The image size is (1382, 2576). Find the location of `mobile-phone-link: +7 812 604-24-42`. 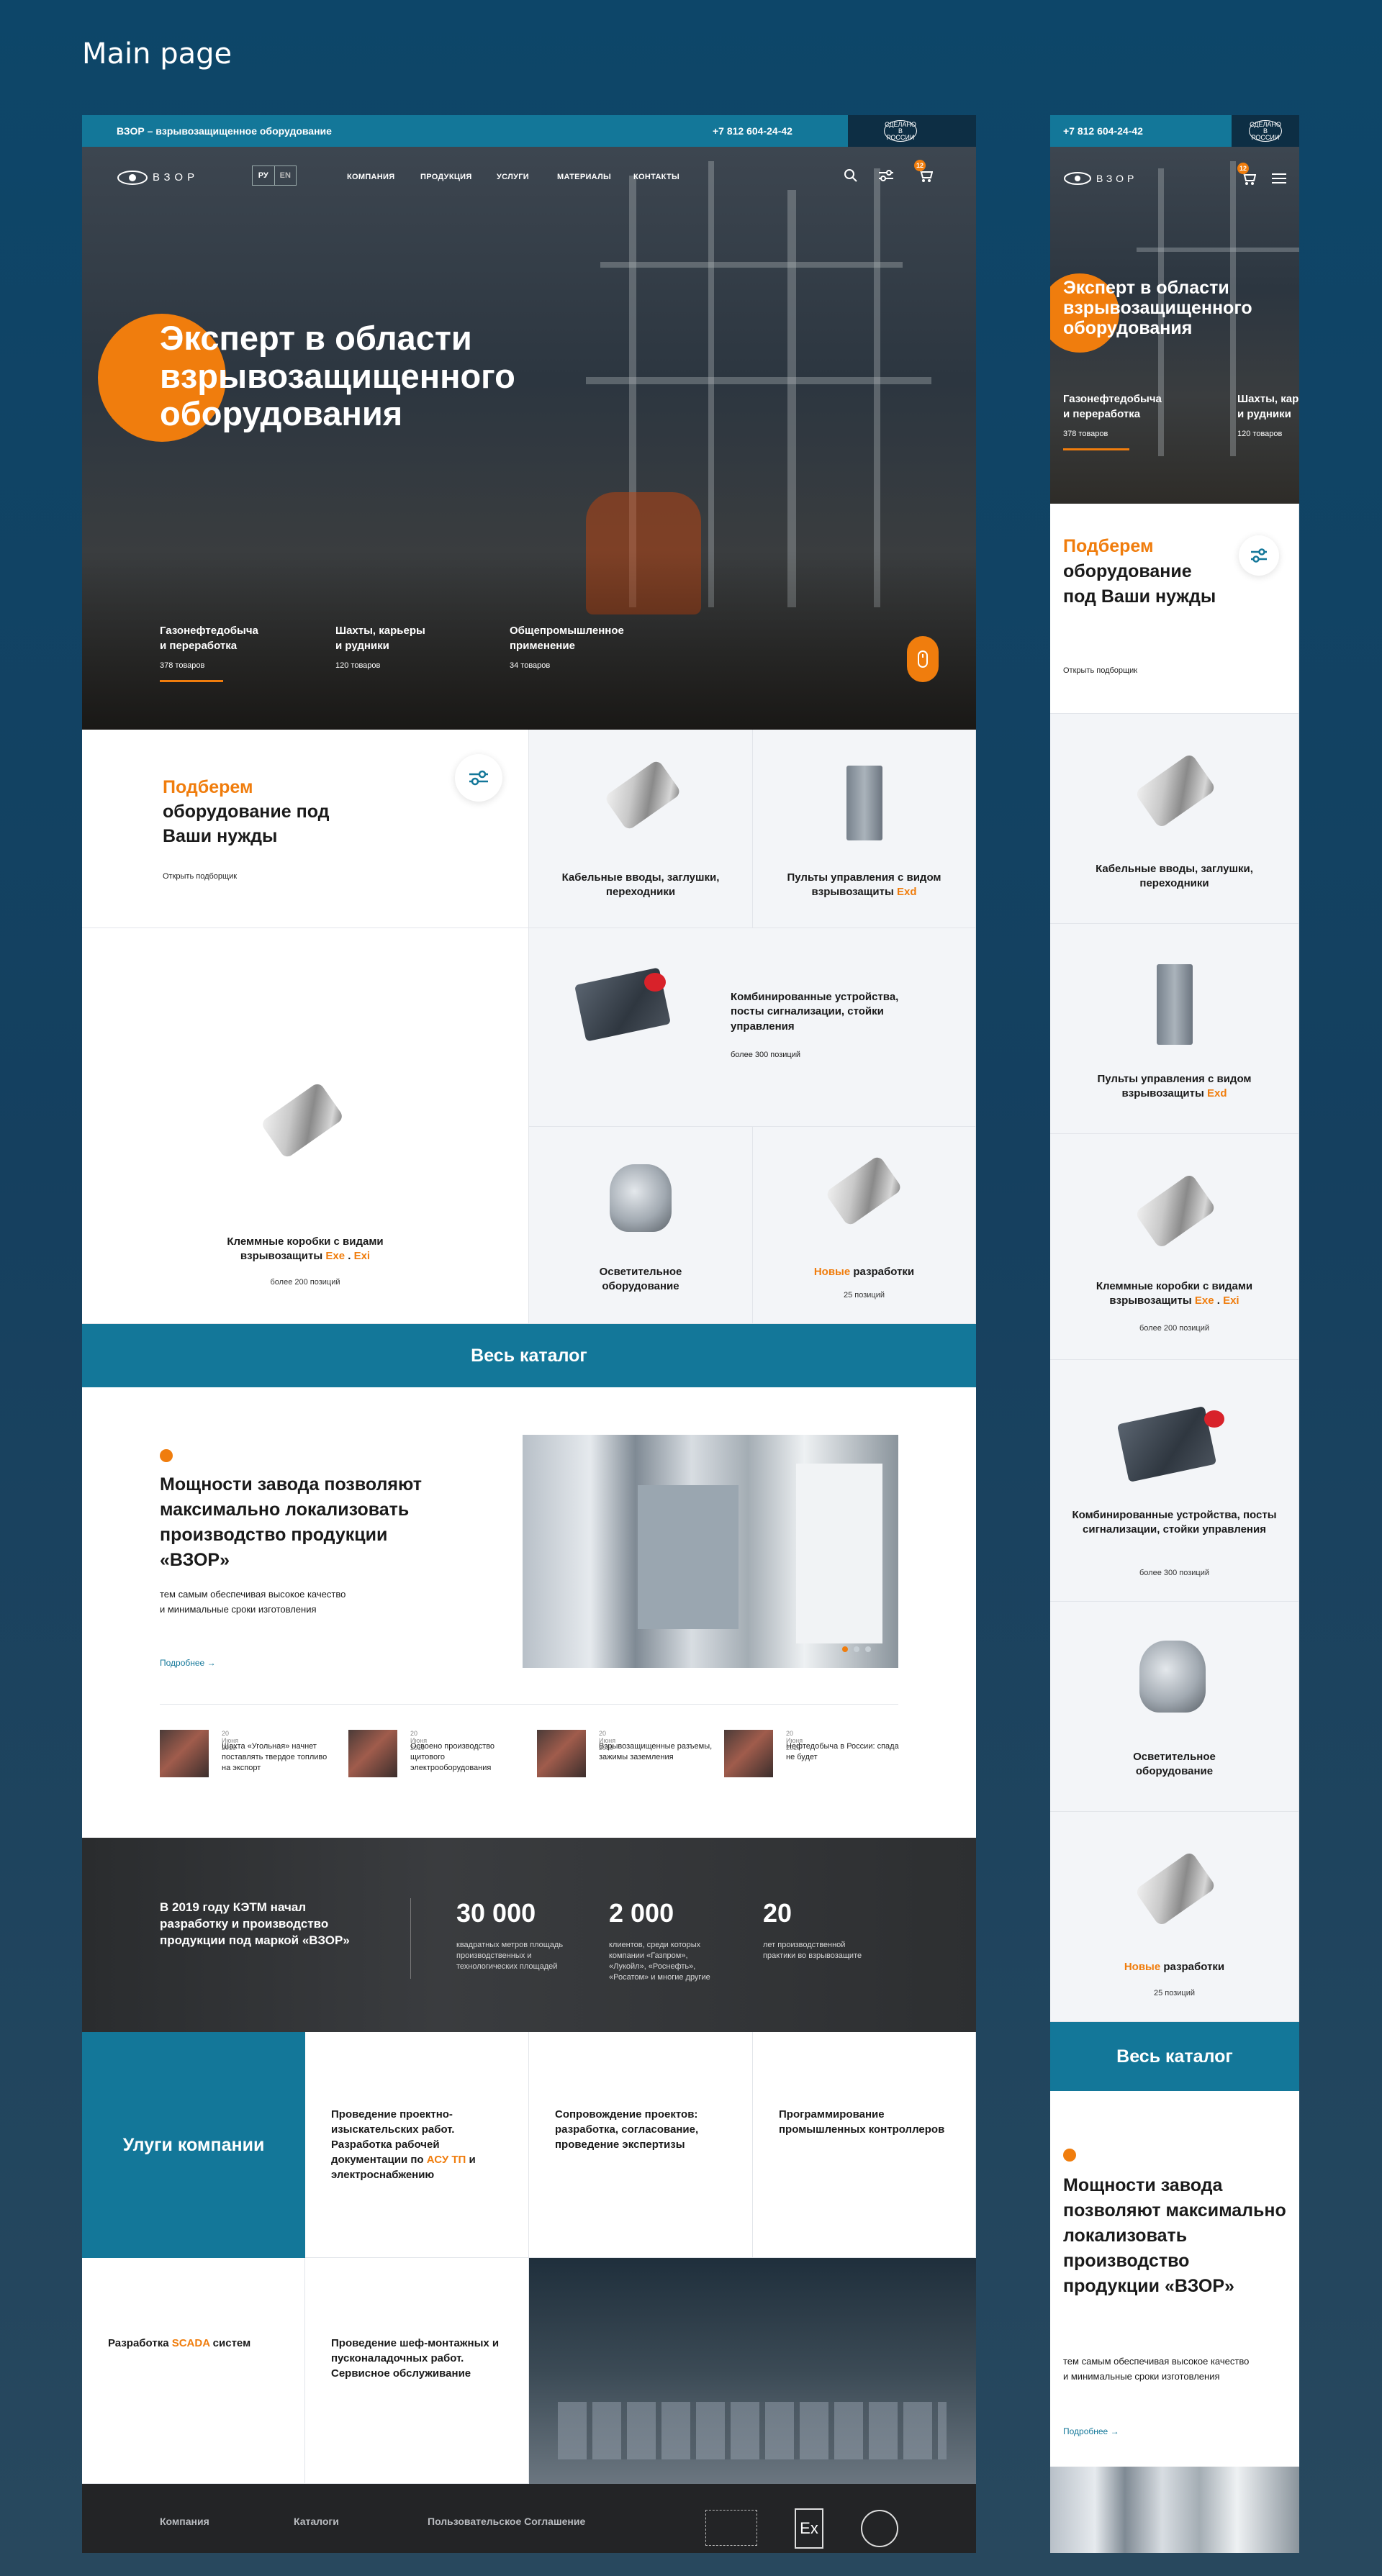

mobile-phone-link: +7 812 604-24-42 is located at coordinates (1103, 131).